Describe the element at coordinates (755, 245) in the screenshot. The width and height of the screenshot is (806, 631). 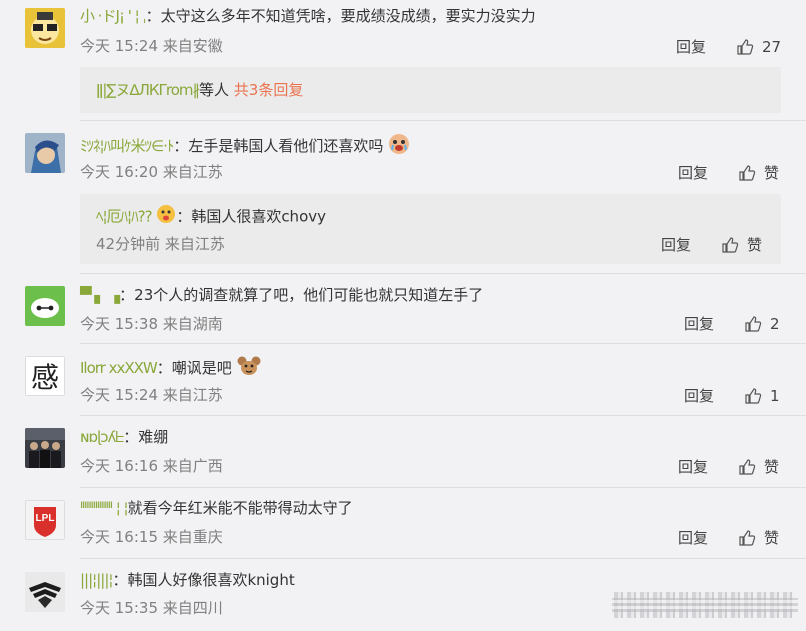
I see `sub-like-label: 赞` at that location.